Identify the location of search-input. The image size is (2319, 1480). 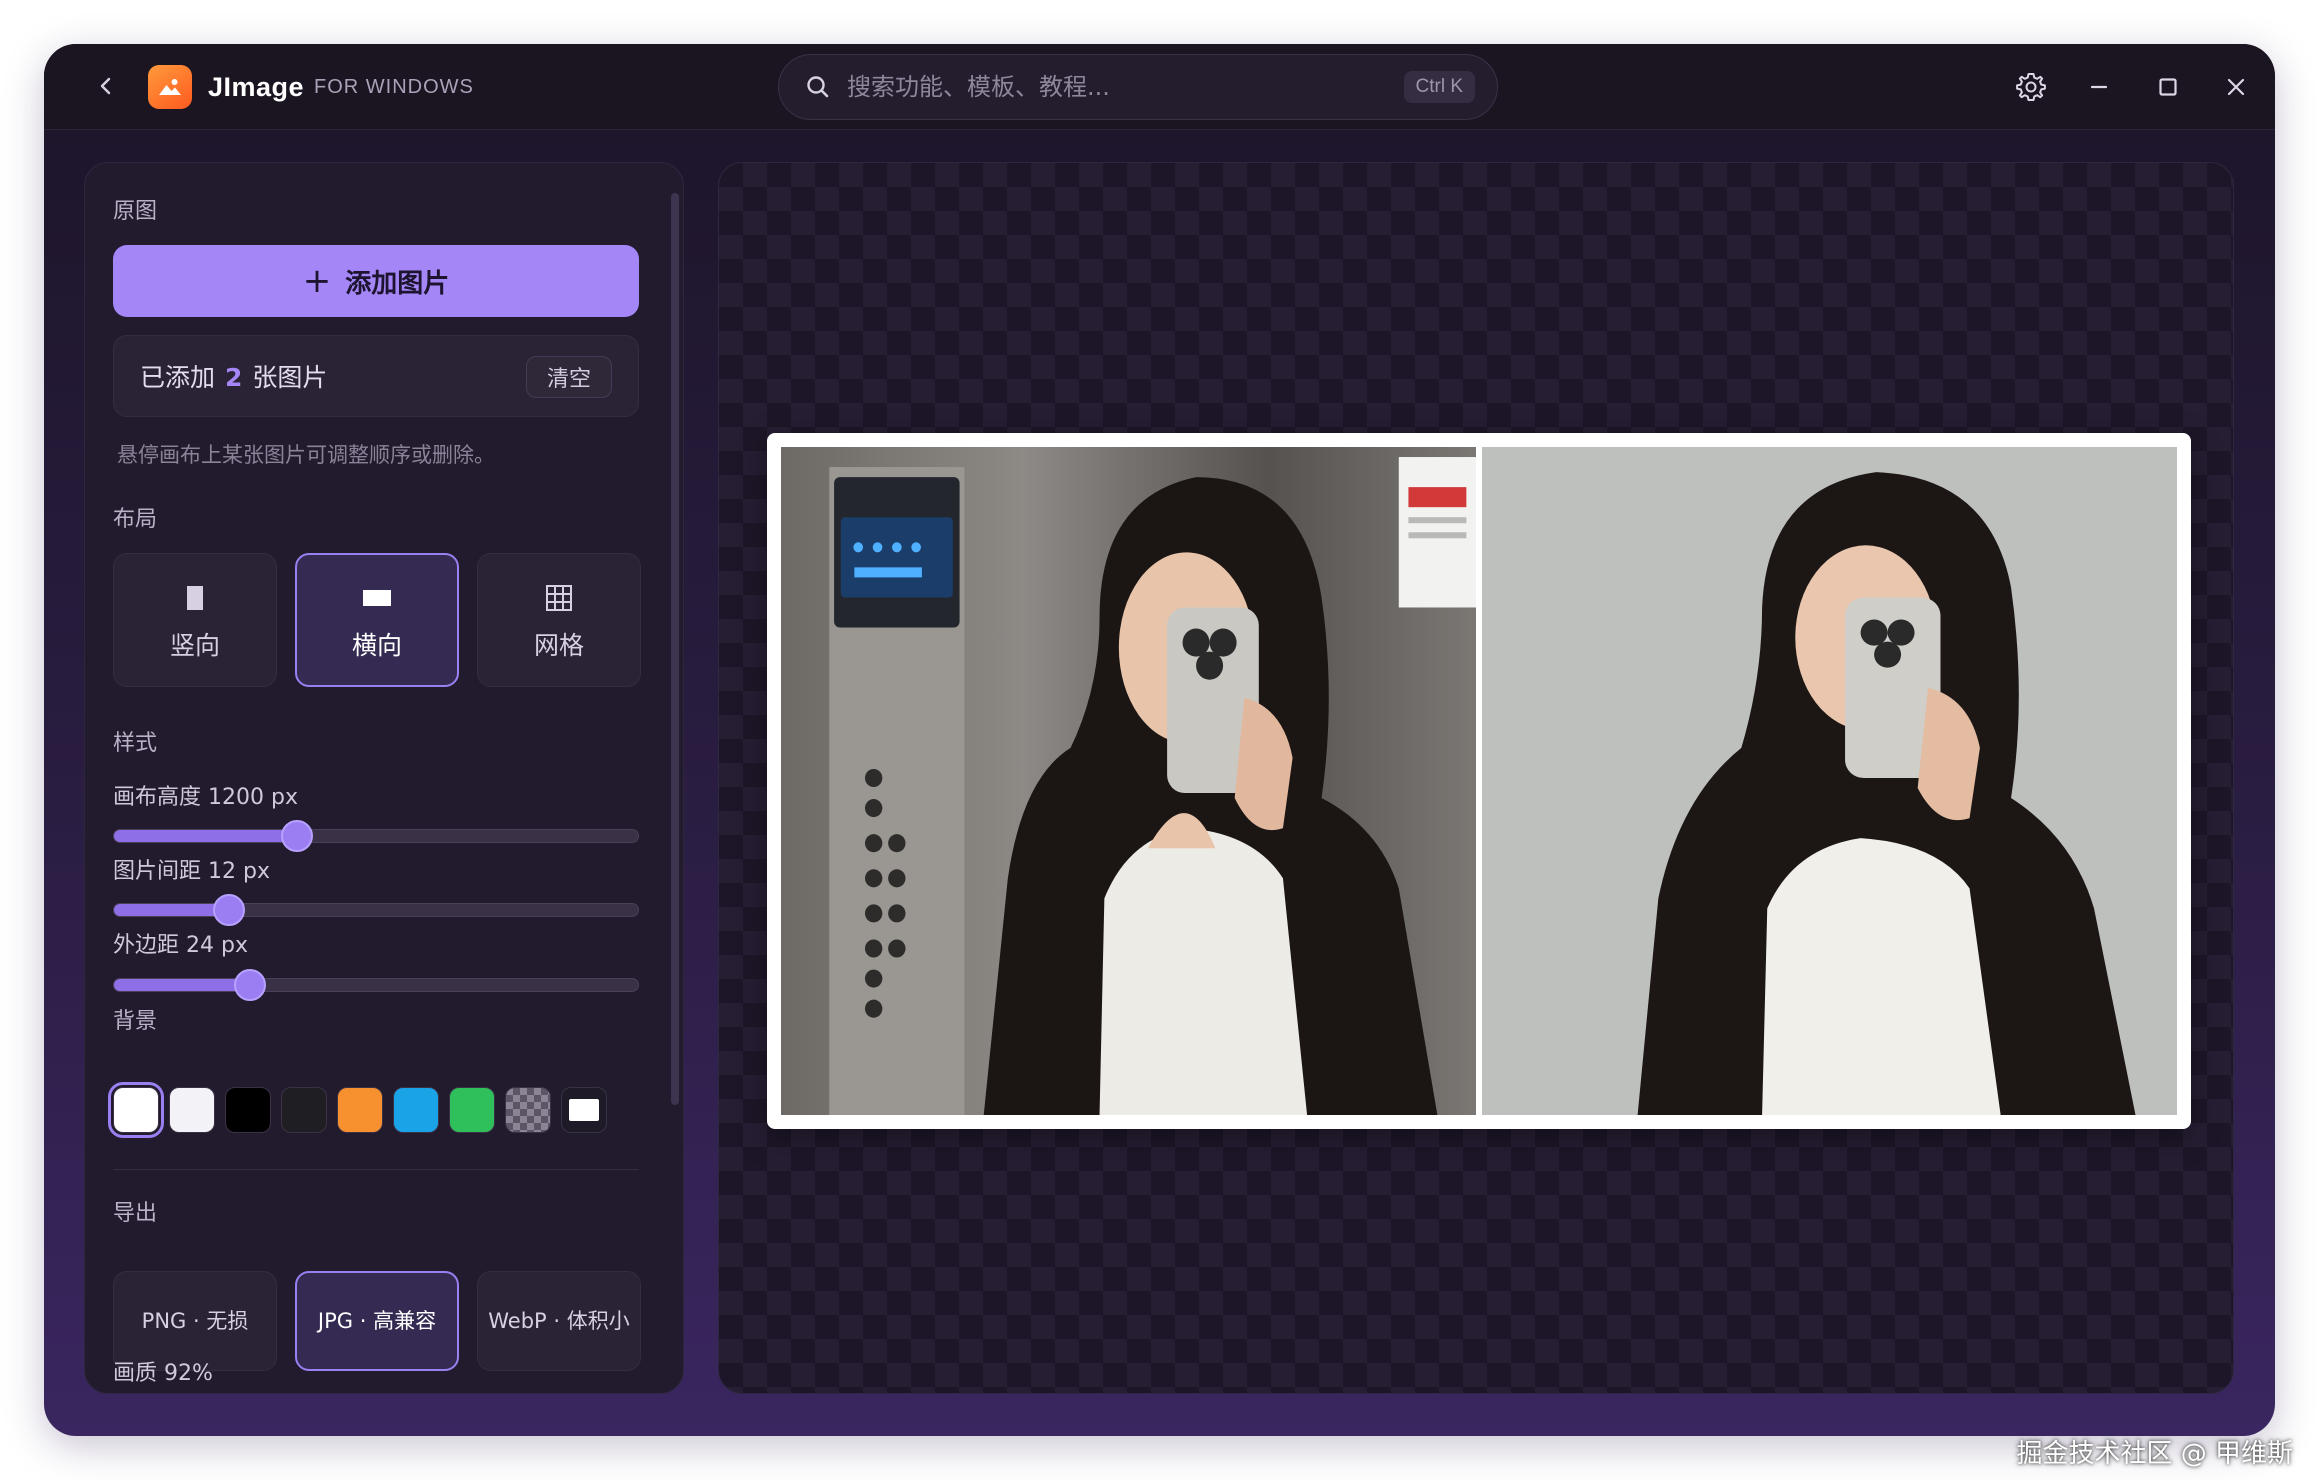
(1125, 87).